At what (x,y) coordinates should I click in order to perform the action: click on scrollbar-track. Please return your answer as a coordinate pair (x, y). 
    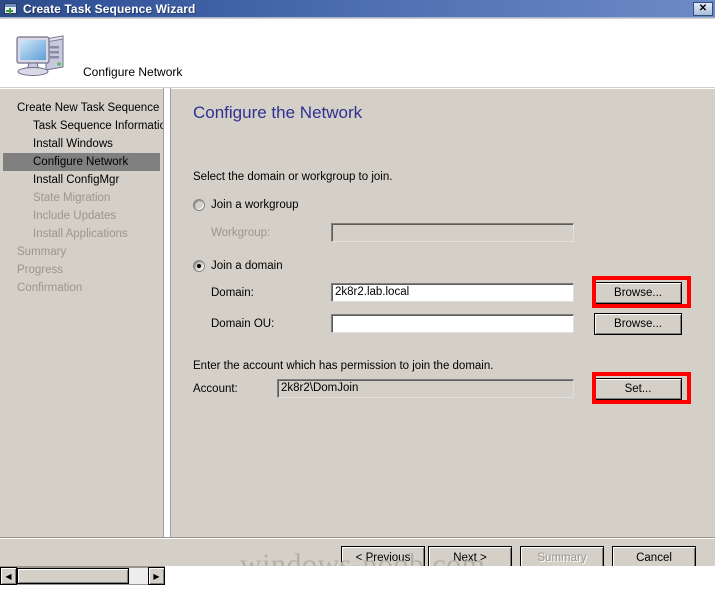
    Looking at the image, I should click on (82, 576).